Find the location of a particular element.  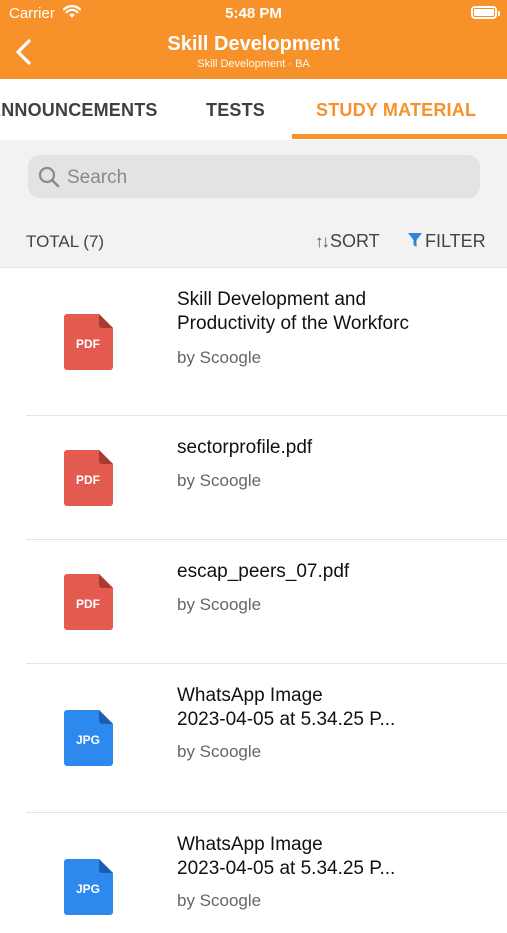

list-item: PDF sectorprofile.pdf by Scoogle is located at coordinates (253, 478).